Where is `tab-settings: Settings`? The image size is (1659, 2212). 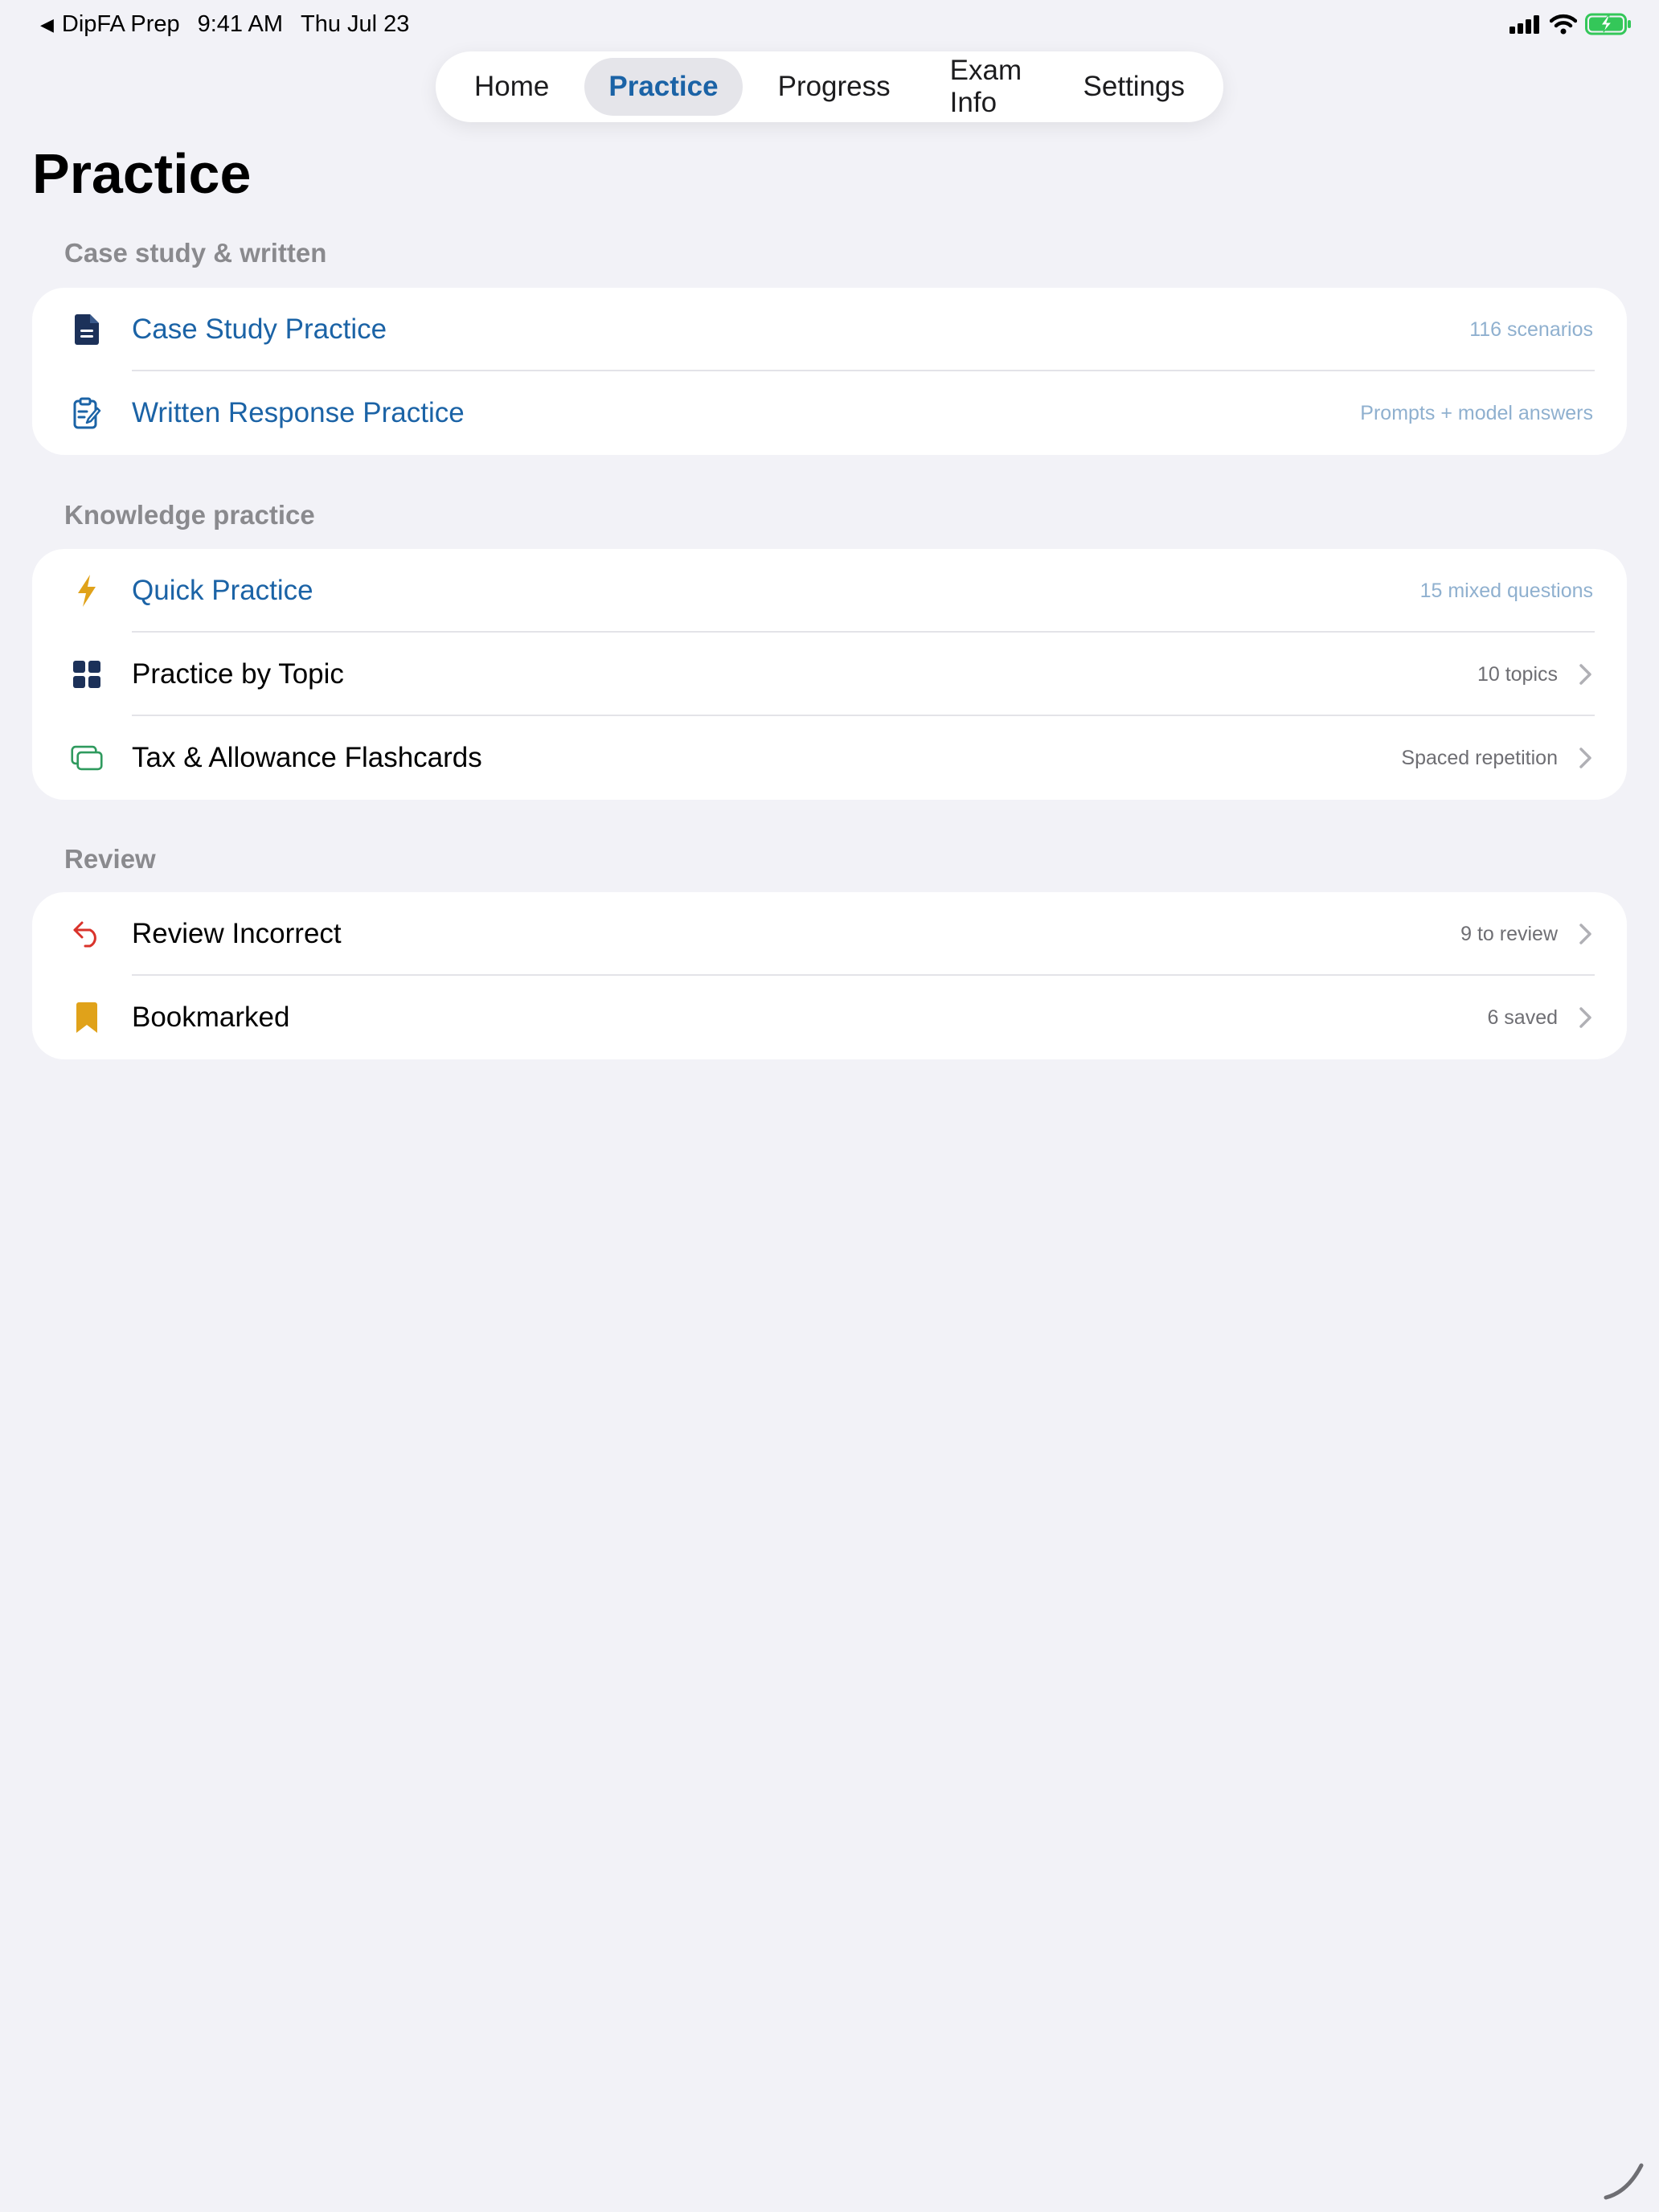 tab-settings: Settings is located at coordinates (1134, 87).